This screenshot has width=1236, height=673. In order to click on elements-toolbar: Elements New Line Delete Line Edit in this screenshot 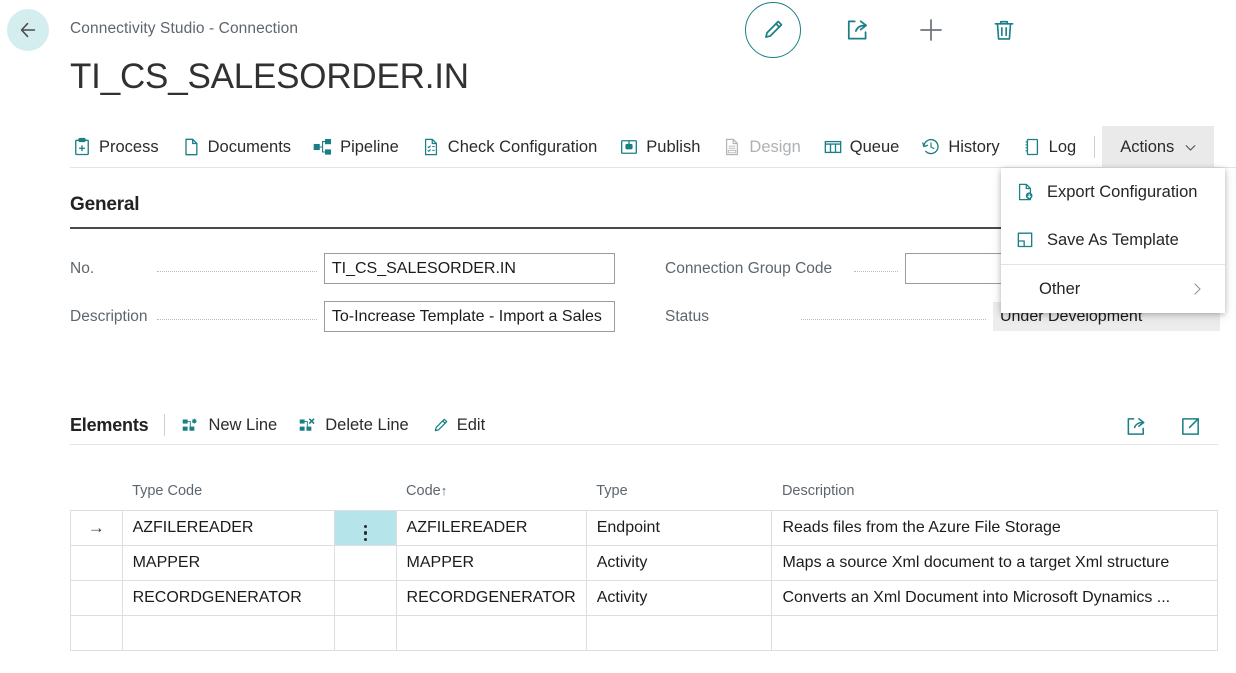, I will do `click(644, 425)`.